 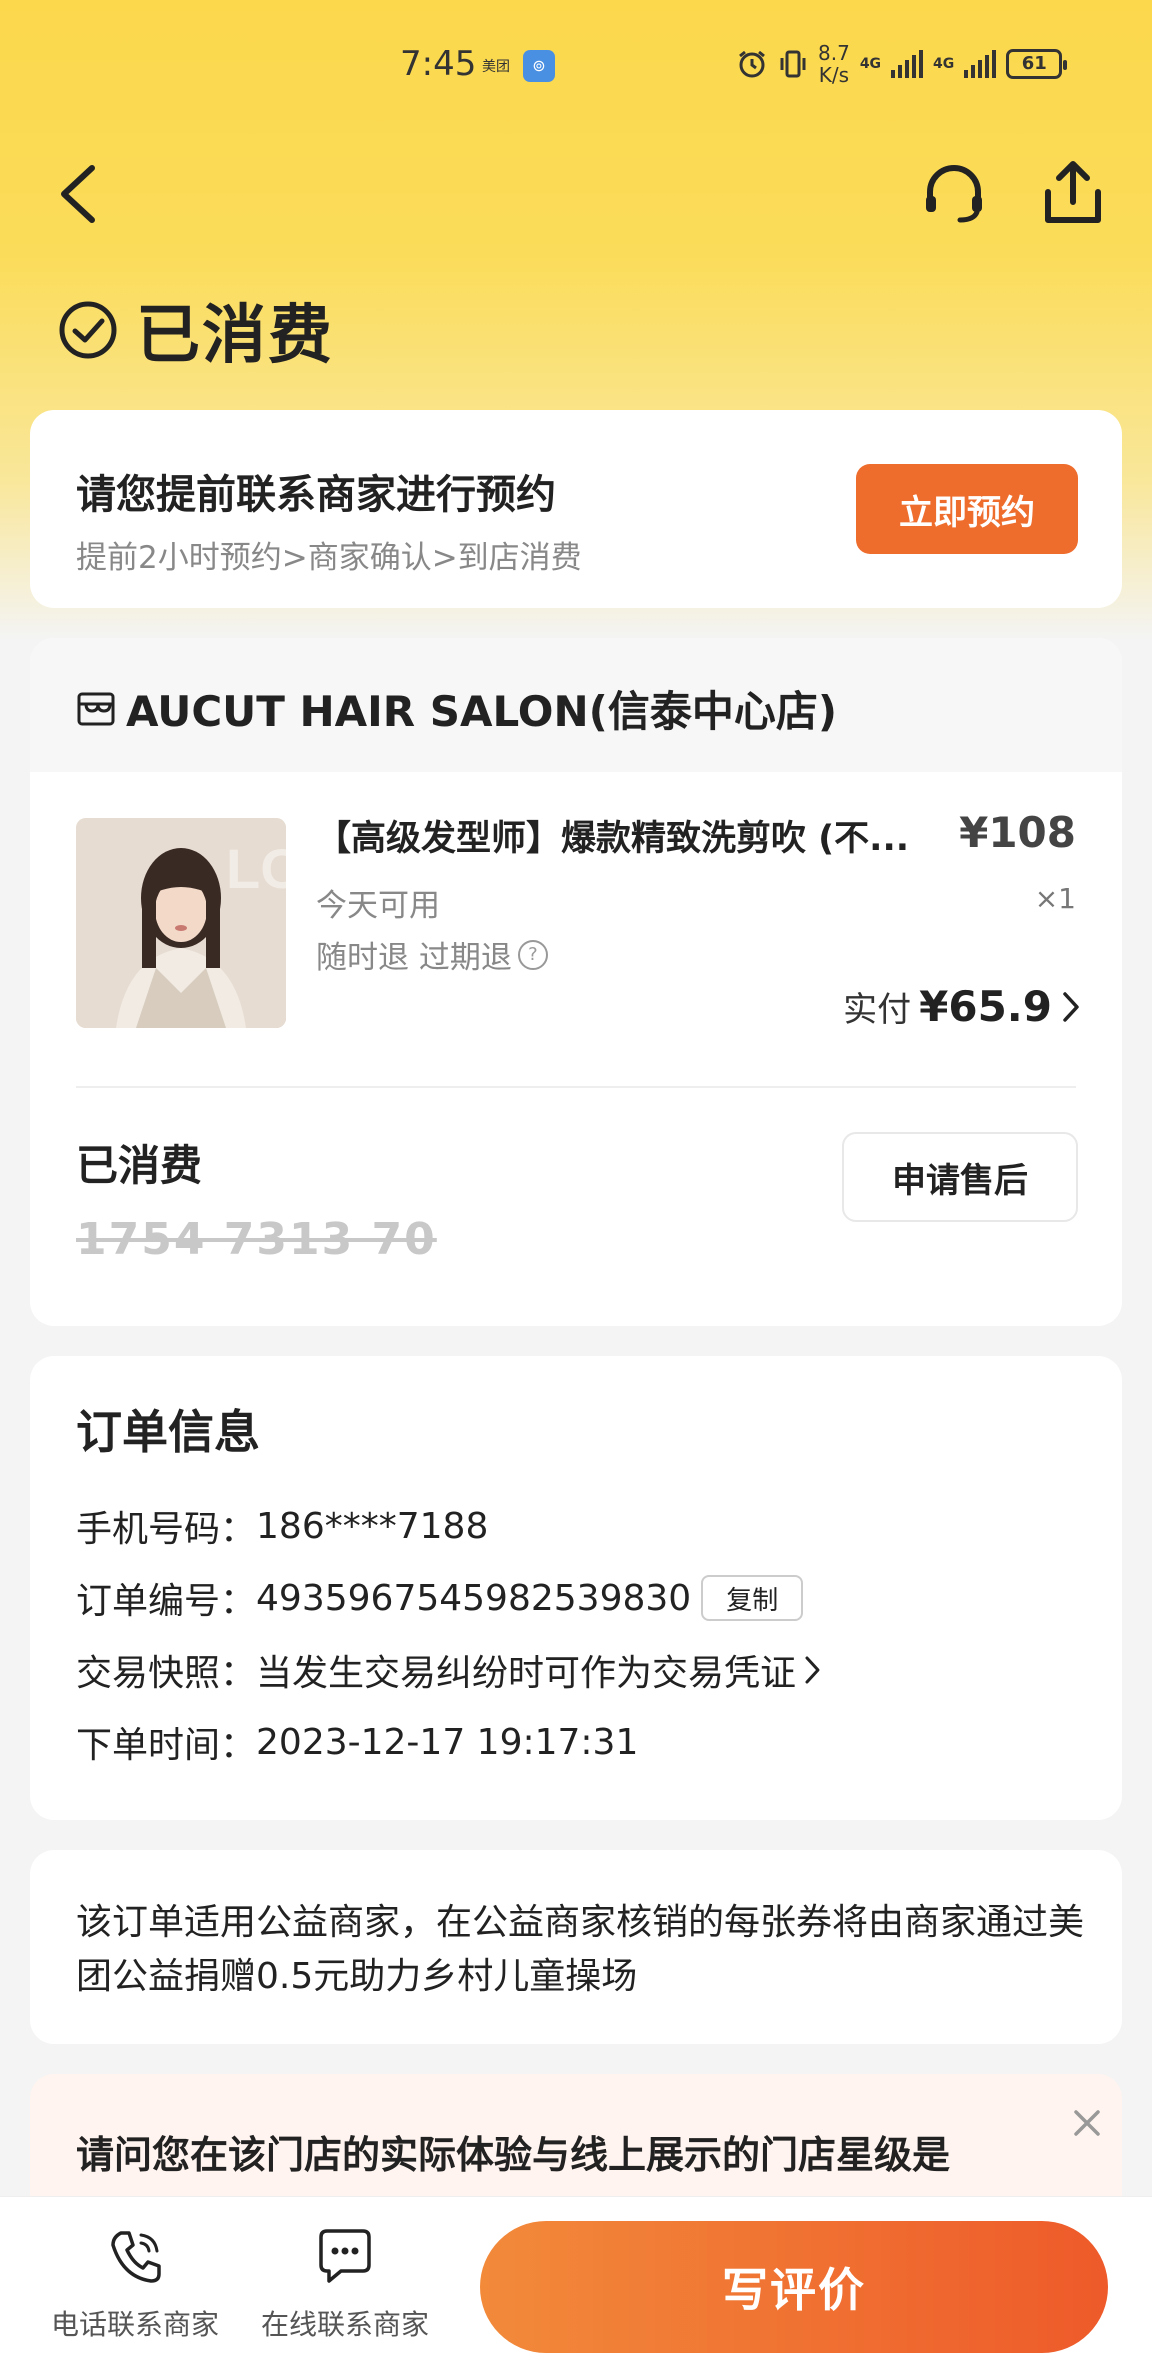 What do you see at coordinates (166, 1529) in the screenshot?
I see `phone-label: 手机号码：` at bounding box center [166, 1529].